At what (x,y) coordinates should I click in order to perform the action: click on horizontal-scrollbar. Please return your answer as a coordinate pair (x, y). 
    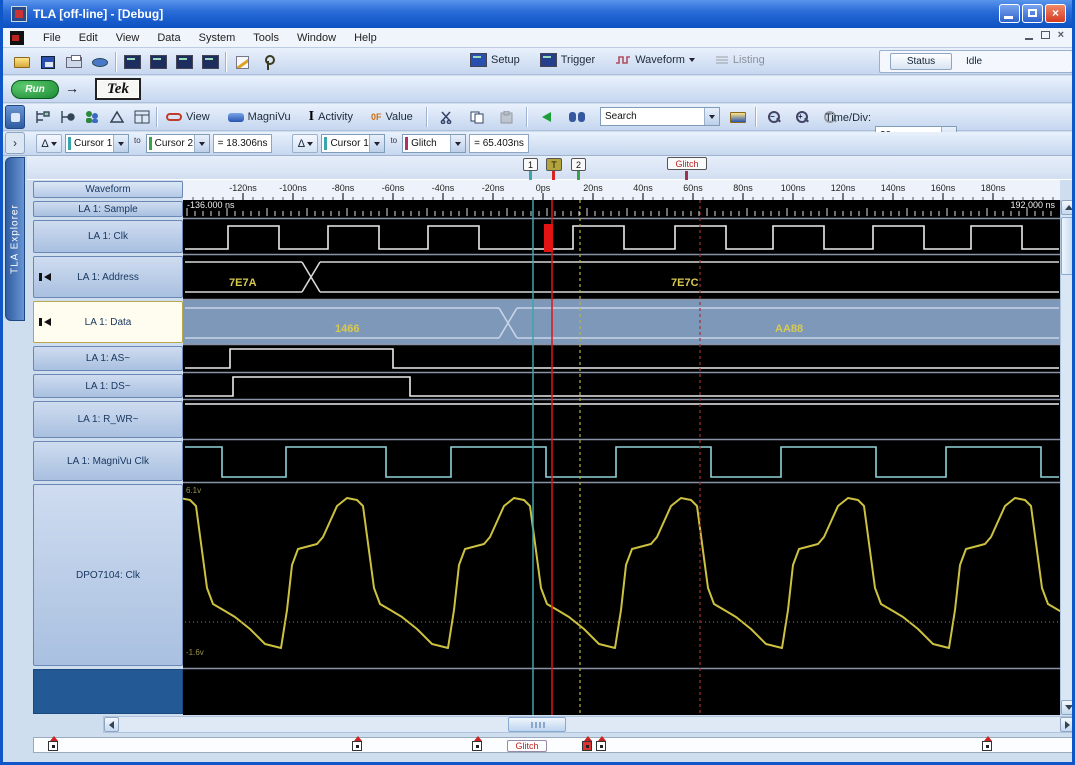
    Looking at the image, I should click on (587, 724).